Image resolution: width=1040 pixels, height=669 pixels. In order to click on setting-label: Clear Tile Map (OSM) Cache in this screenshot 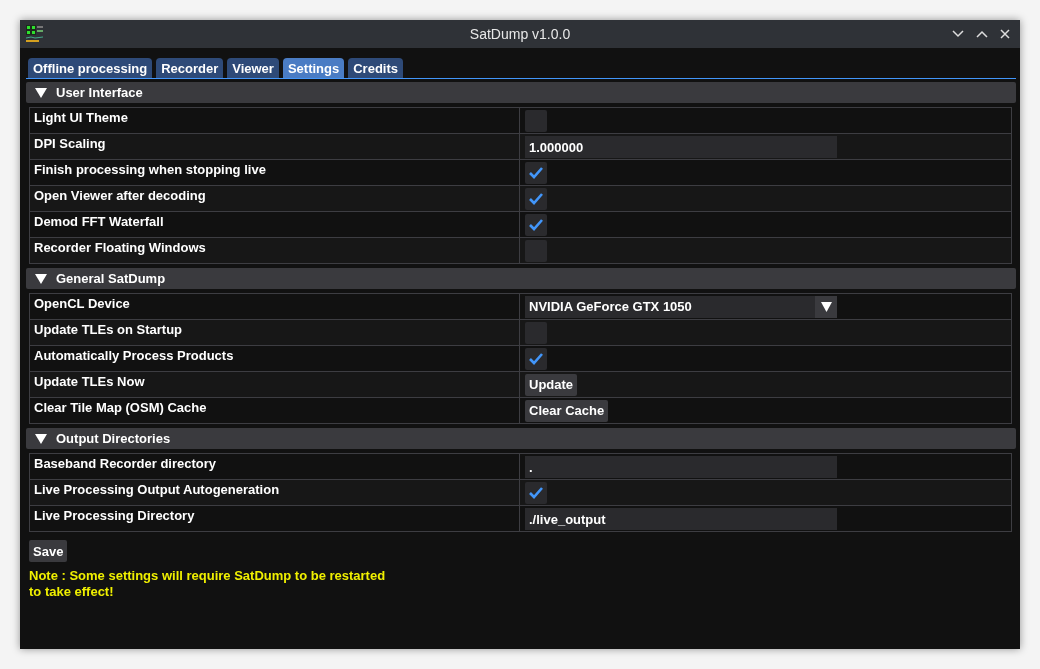, I will do `click(120, 407)`.